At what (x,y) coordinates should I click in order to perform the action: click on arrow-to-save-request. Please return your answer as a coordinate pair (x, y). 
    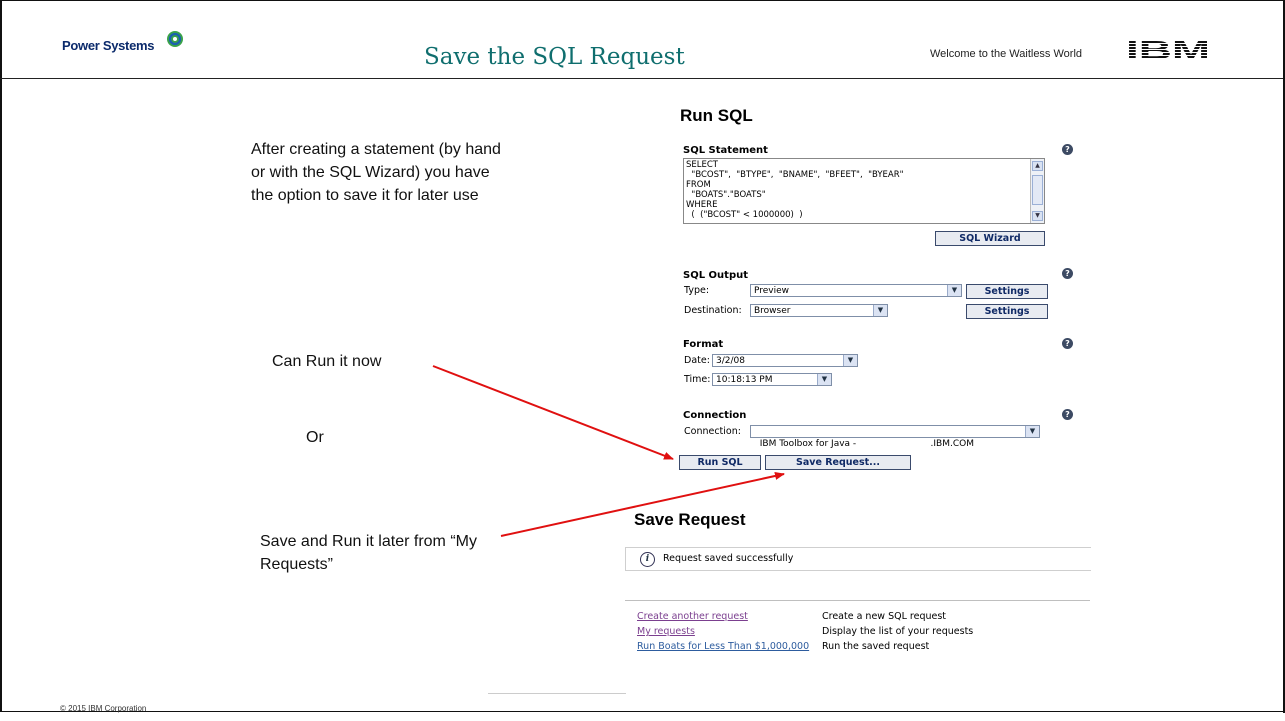
    Looking at the image, I should click on (642, 504).